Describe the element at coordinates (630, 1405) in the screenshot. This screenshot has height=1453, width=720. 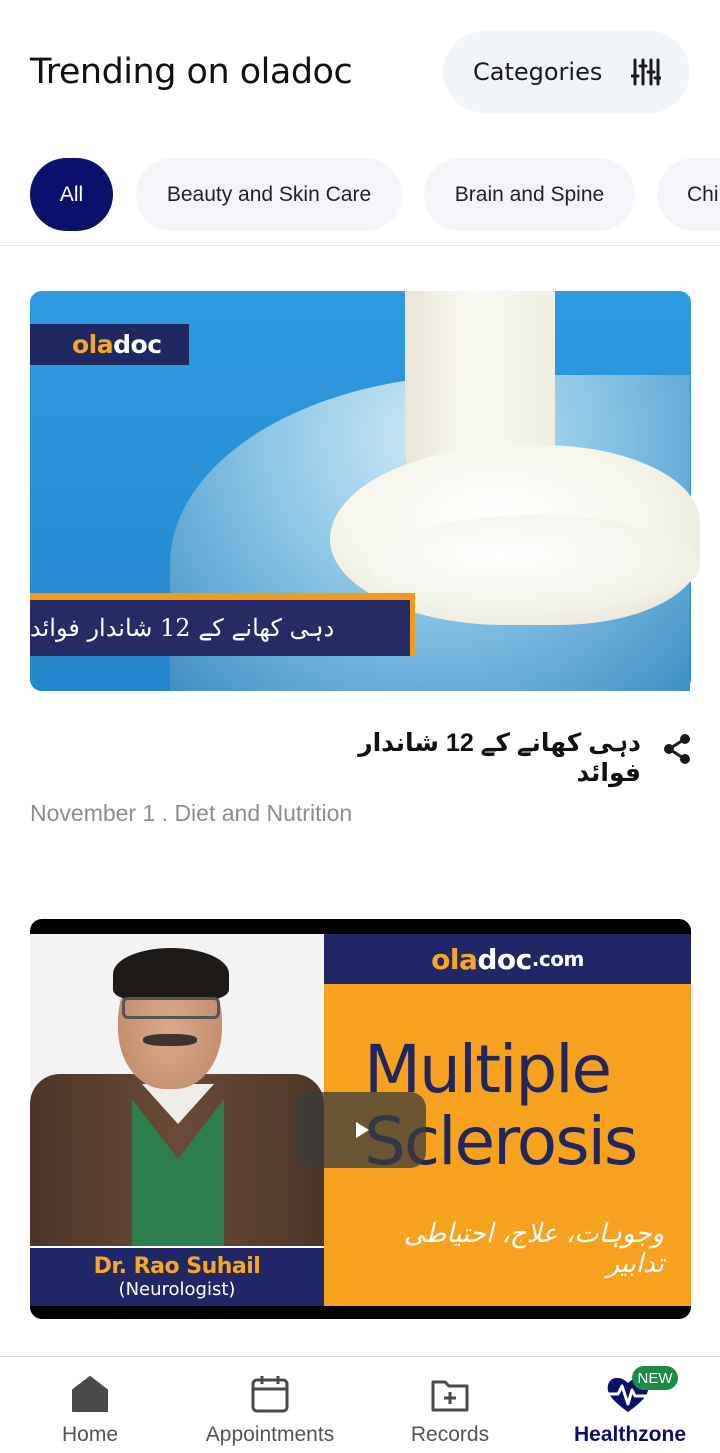
I see `nav-healthzone: Healthzone` at that location.